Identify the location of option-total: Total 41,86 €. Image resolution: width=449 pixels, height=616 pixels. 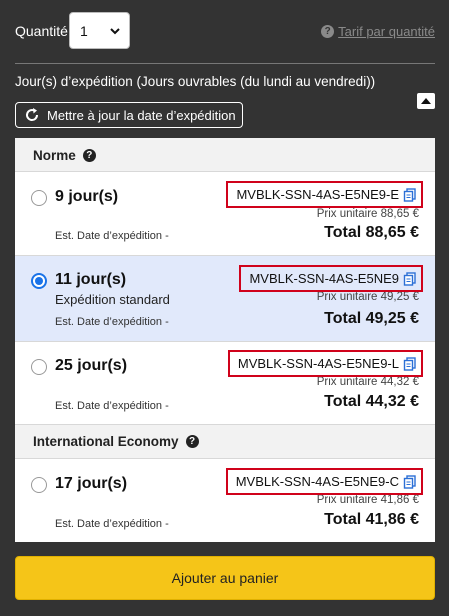
(371, 519).